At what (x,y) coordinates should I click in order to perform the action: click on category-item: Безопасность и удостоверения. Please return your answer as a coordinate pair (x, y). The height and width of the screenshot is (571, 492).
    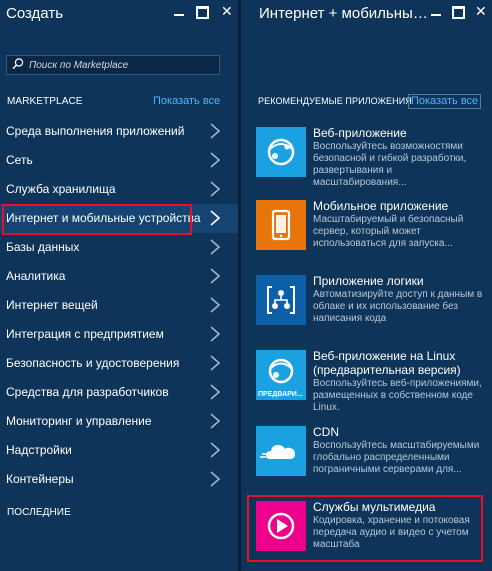
    Looking at the image, I should click on (119, 363).